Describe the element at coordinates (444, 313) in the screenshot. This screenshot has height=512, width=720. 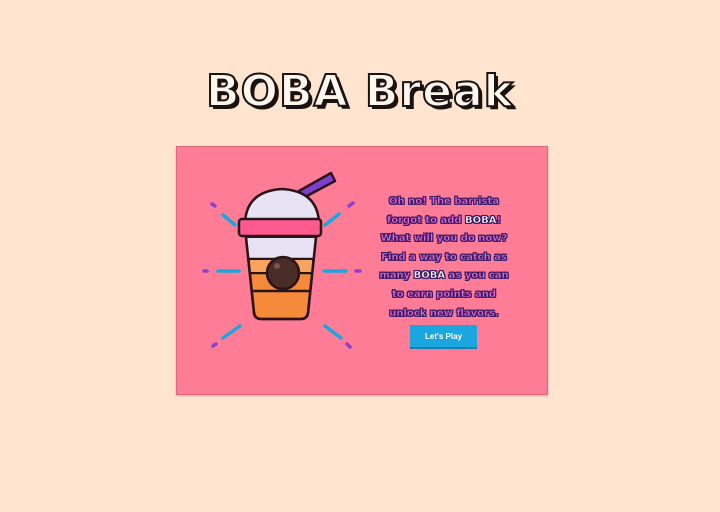
I see `message-line: unlock new flavors.` at that location.